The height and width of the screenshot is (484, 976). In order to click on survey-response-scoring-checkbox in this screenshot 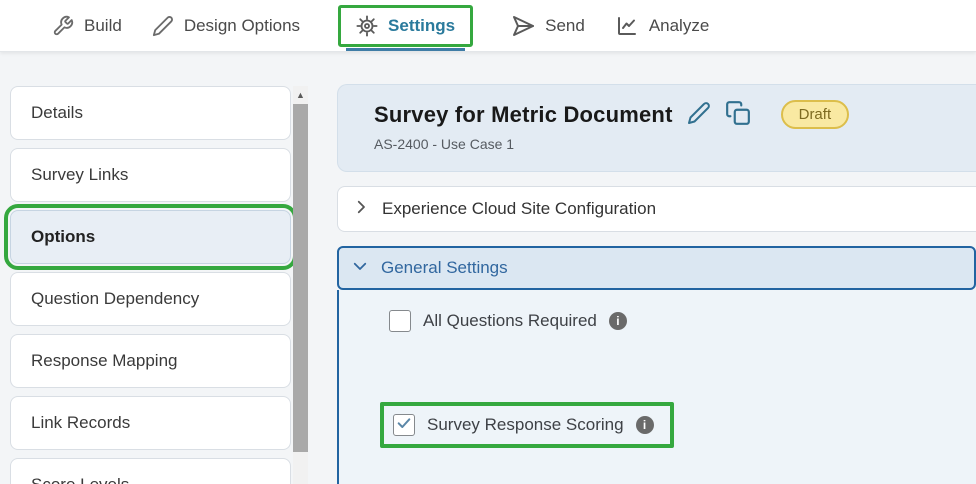, I will do `click(404, 425)`.